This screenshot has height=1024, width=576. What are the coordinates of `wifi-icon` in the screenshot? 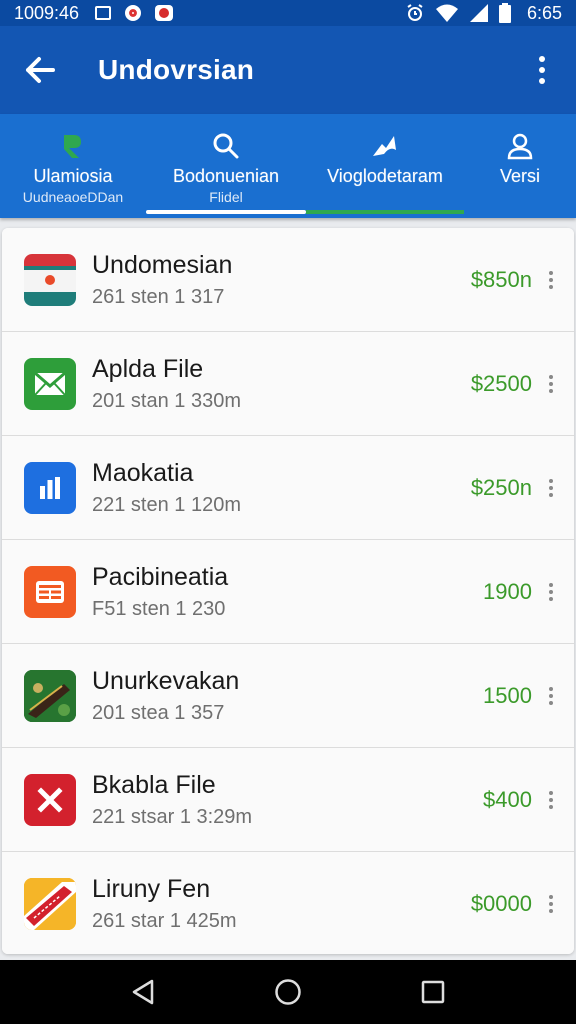 It's located at (446, 13).